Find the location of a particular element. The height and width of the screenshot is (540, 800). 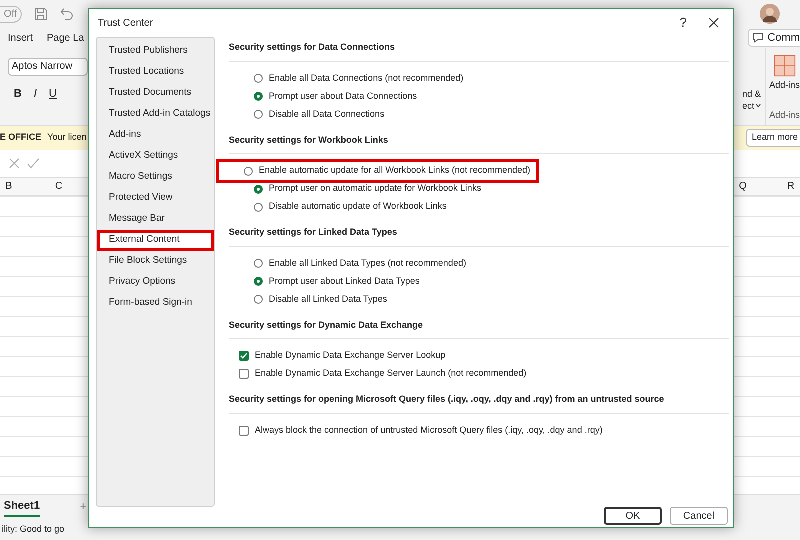

format-button: B is located at coordinates (18, 94).